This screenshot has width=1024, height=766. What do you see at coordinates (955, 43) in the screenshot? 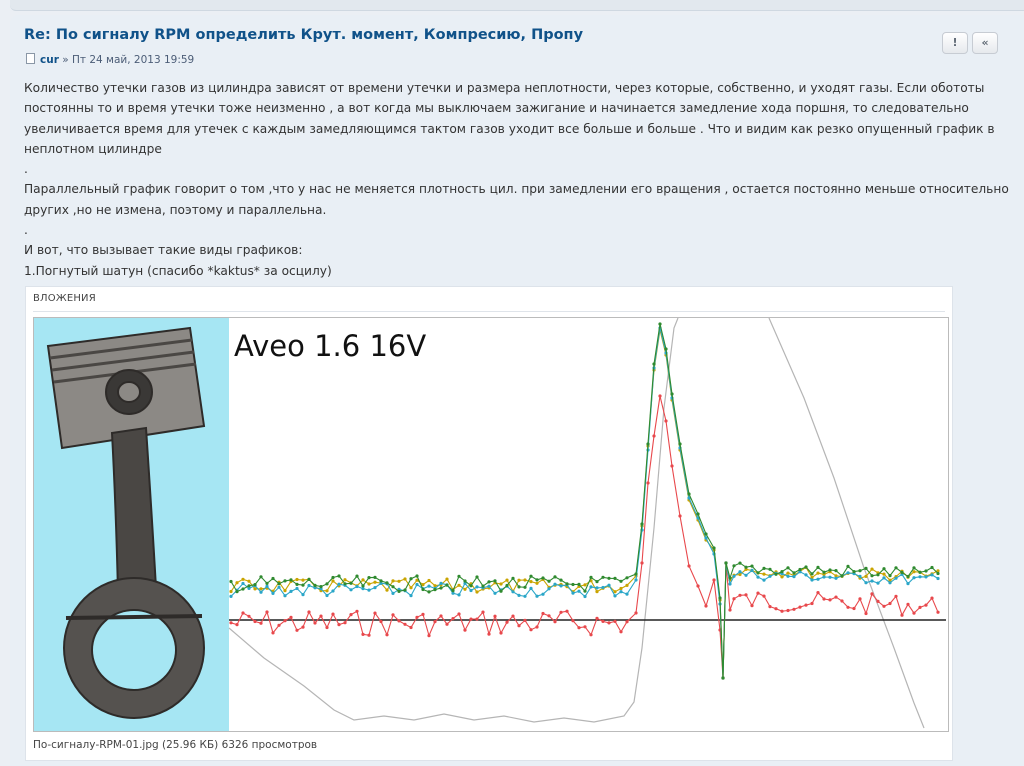
I see `report-button: !` at bounding box center [955, 43].